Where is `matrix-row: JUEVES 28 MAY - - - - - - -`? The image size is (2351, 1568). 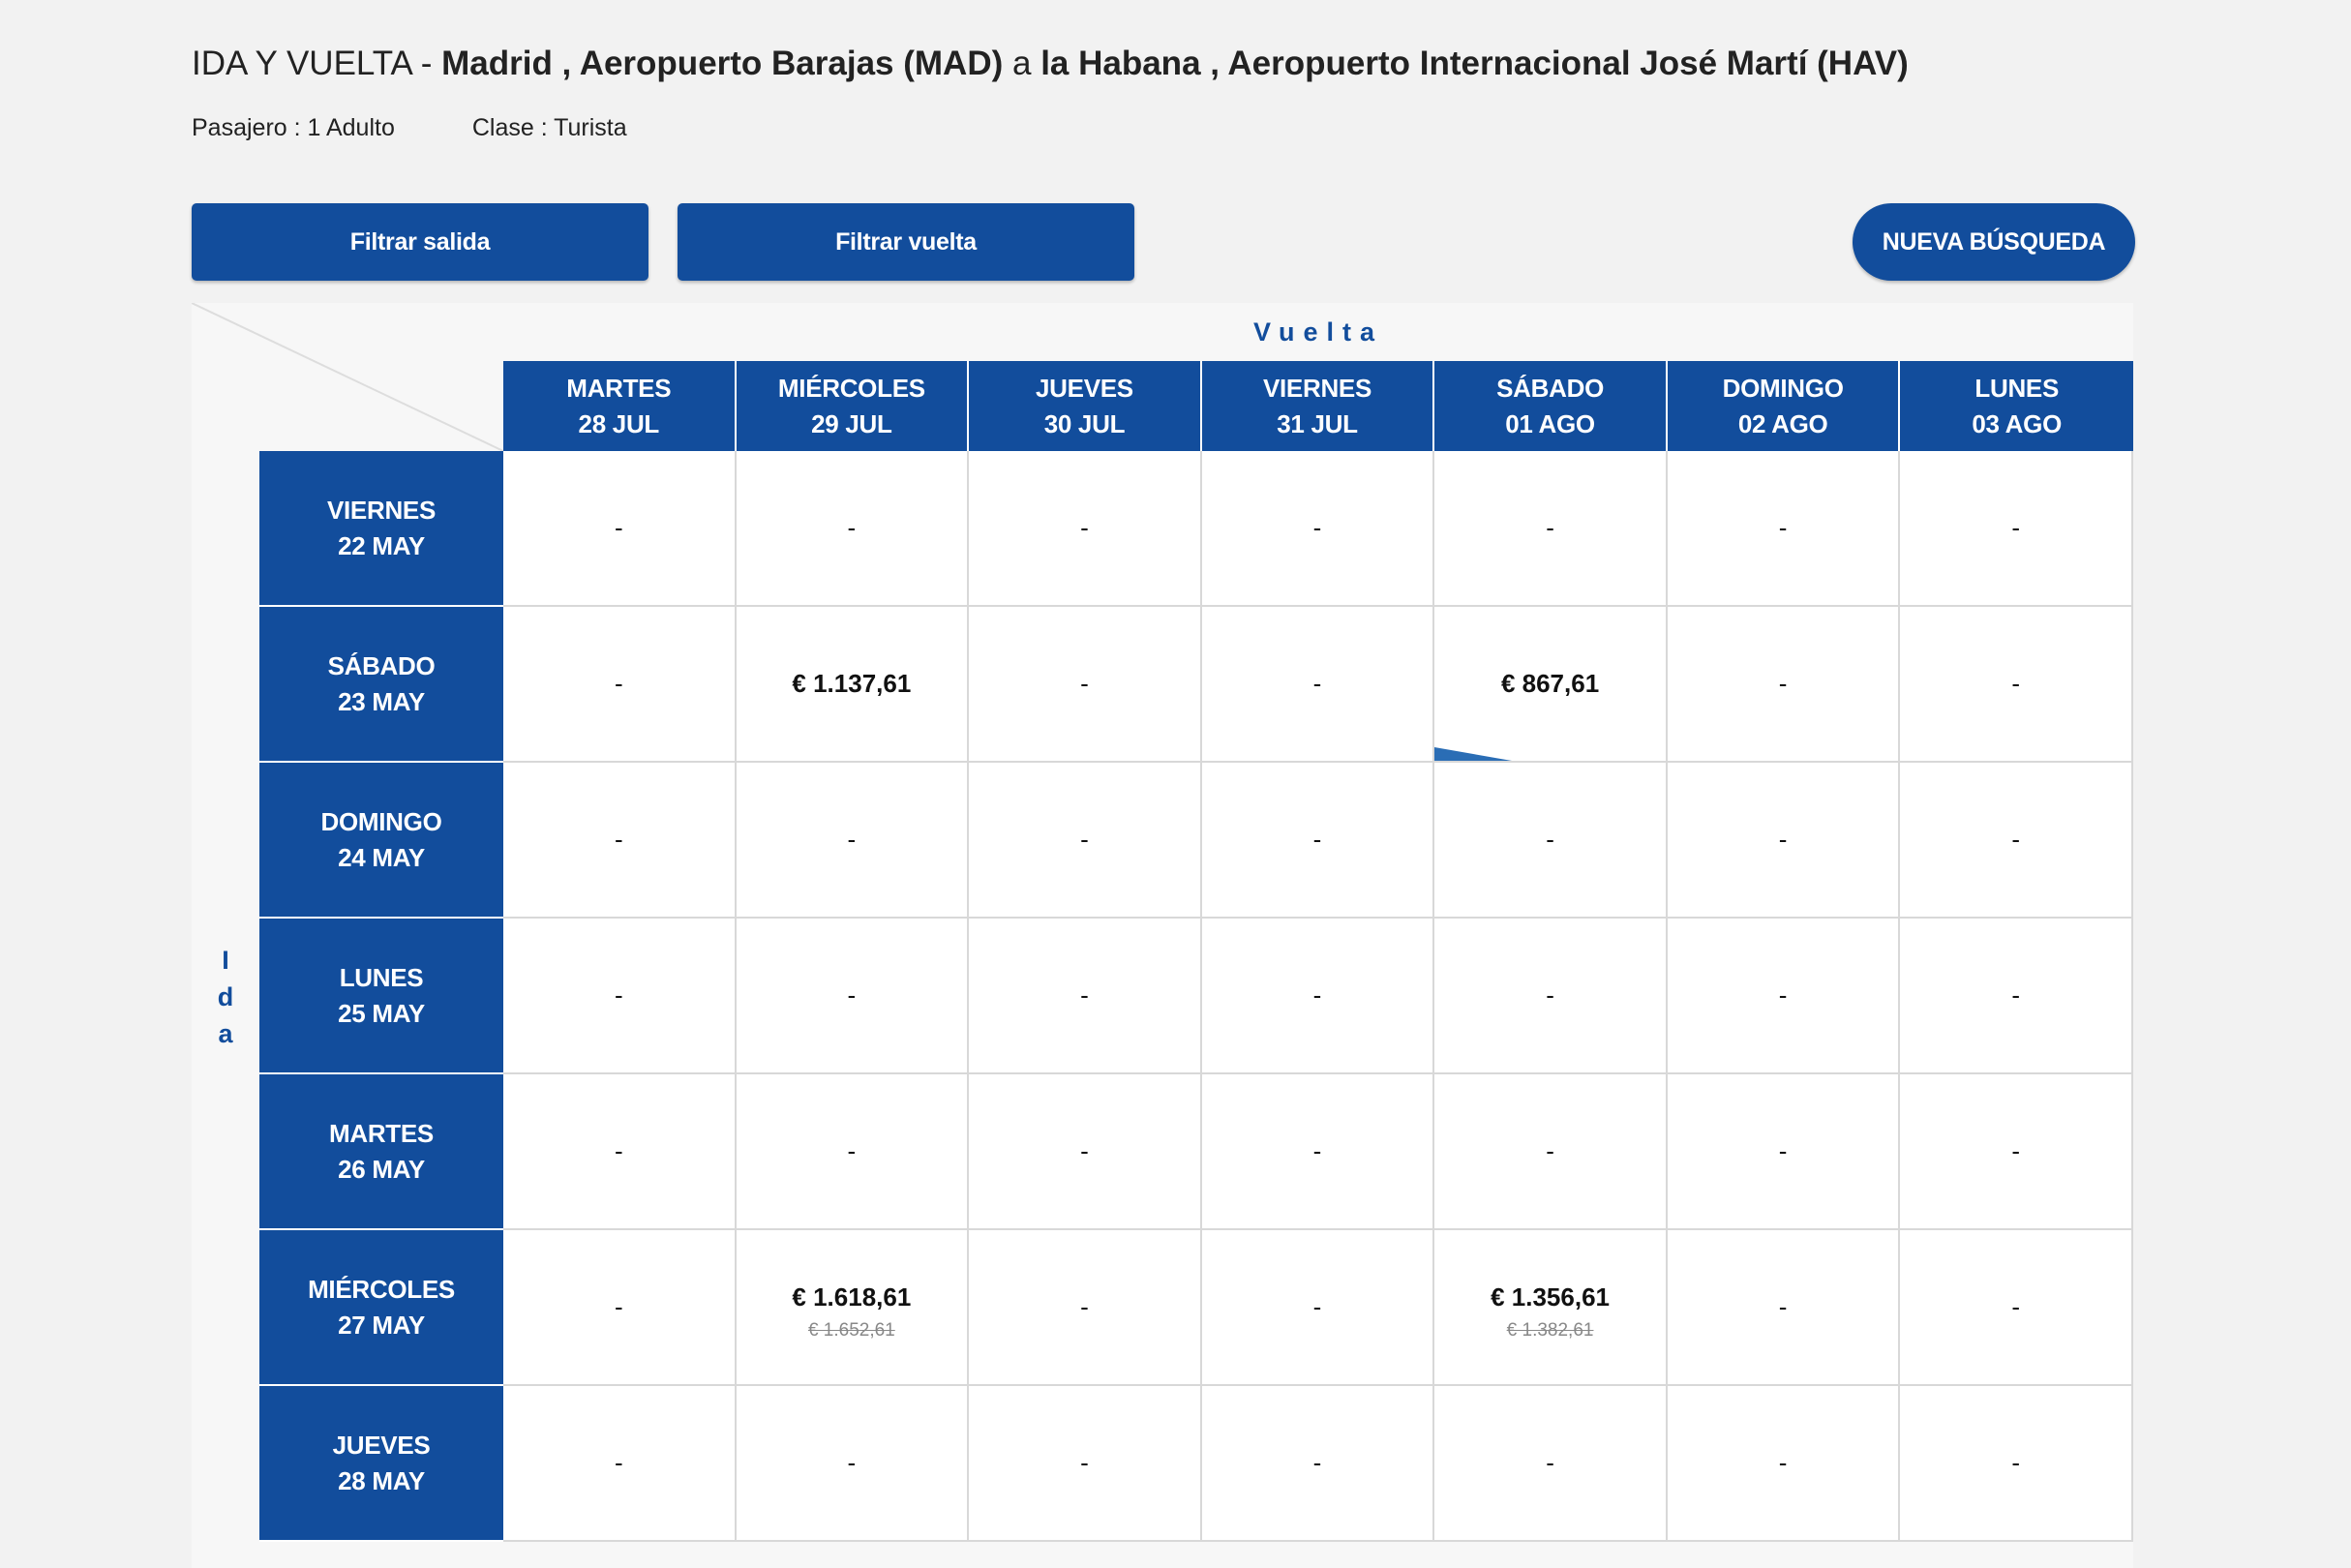 matrix-row: JUEVES 28 MAY - - - - - - - is located at coordinates (1196, 1464).